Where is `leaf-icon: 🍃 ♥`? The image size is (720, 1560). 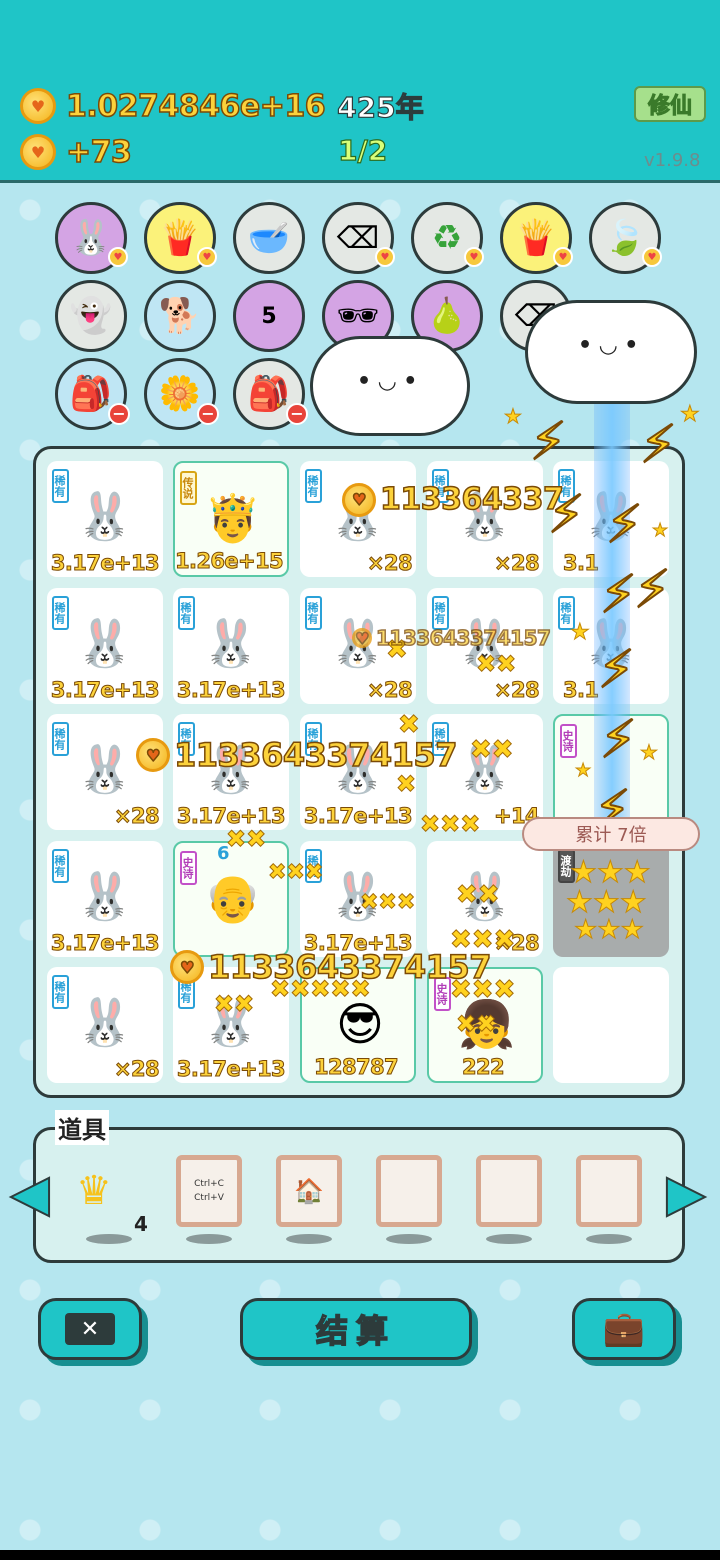
leaf-icon: 🍃 ♥ is located at coordinates (625, 238).